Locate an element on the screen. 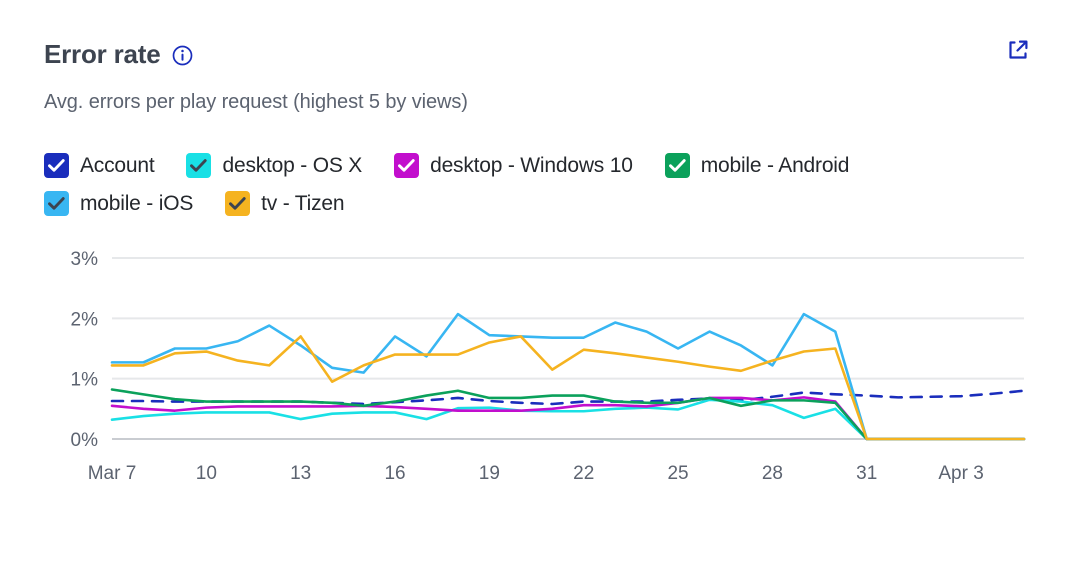 The image size is (1076, 583). legend-item-label: desktop - OS X is located at coordinates (292, 165).